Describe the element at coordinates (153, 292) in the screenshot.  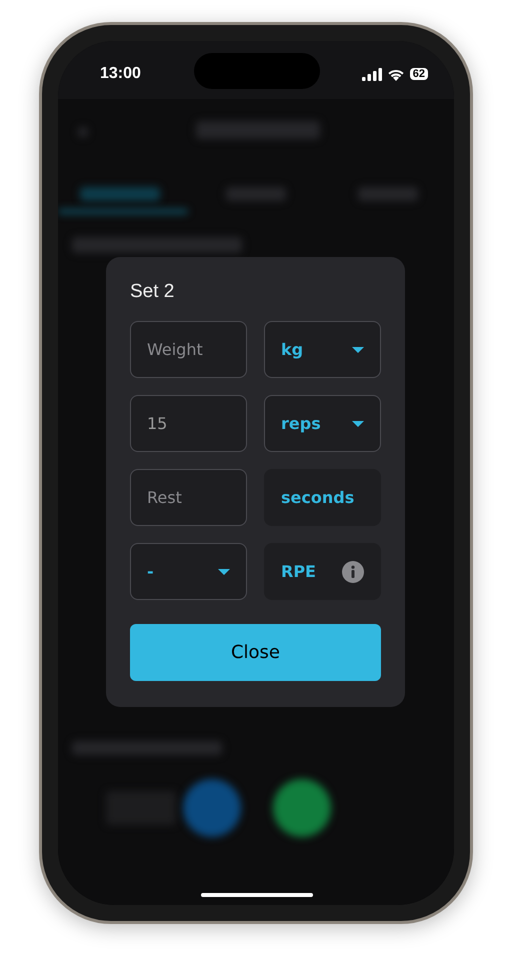
I see `dialog-title: Set 2` at that location.